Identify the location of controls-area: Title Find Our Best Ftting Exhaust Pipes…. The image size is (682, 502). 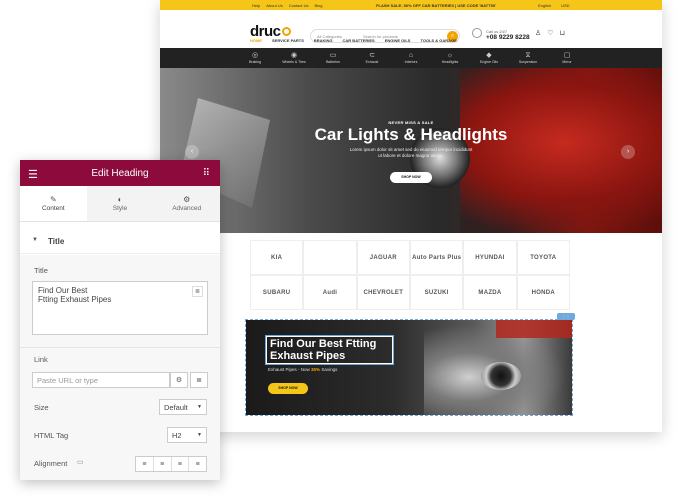
(120, 367).